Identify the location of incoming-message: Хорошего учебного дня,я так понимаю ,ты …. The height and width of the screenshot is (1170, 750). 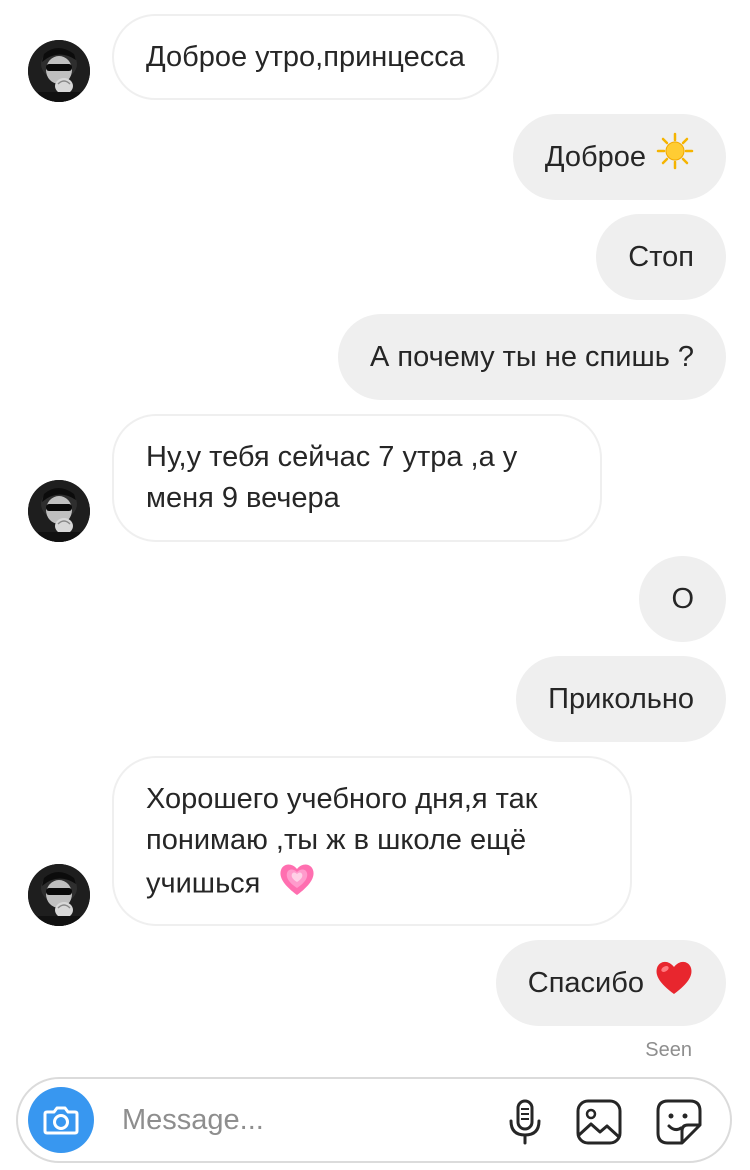
(372, 841).